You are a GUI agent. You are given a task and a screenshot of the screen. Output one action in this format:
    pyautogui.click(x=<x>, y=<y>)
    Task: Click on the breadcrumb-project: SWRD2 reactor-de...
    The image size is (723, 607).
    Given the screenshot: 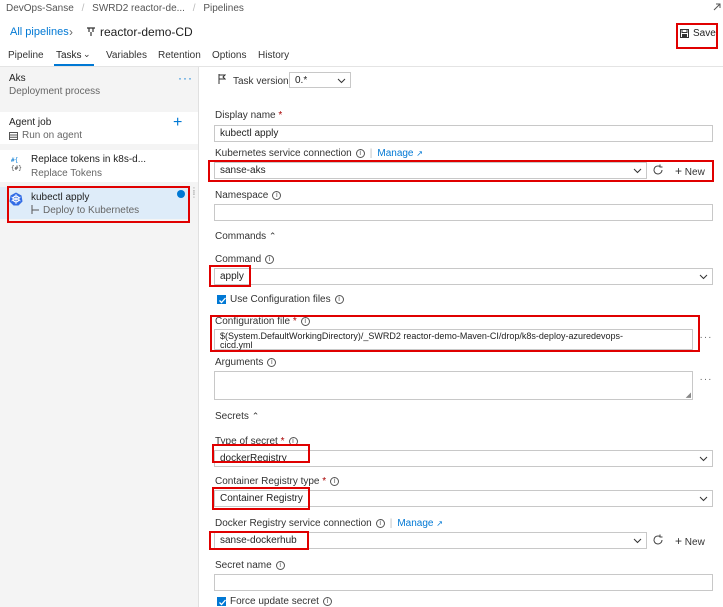 What is the action you would take?
    pyautogui.click(x=138, y=8)
    